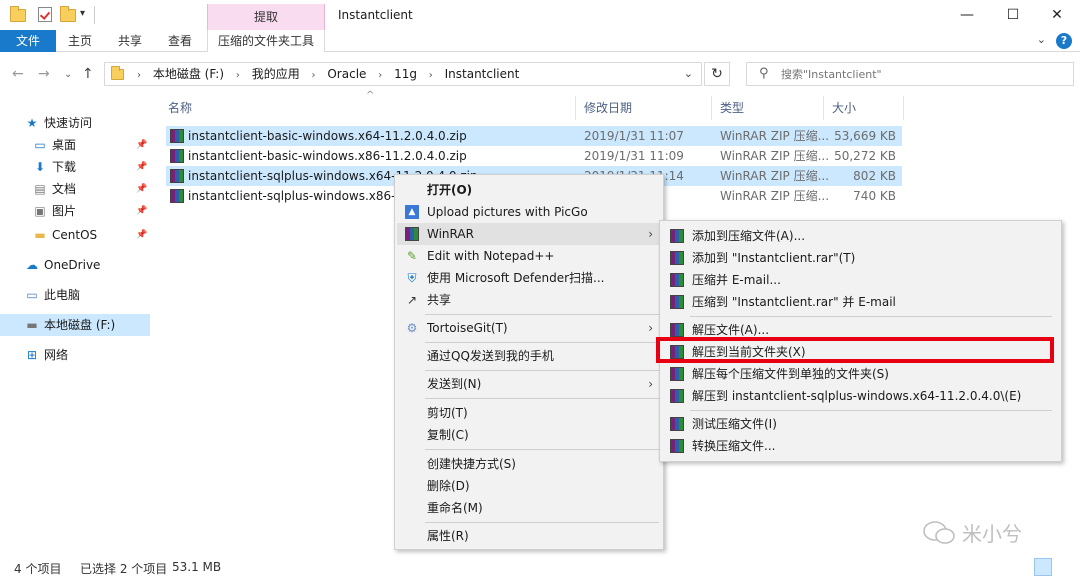 The height and width of the screenshot is (580, 1080). Describe the element at coordinates (921, 74) in the screenshot. I see `search-input` at that location.